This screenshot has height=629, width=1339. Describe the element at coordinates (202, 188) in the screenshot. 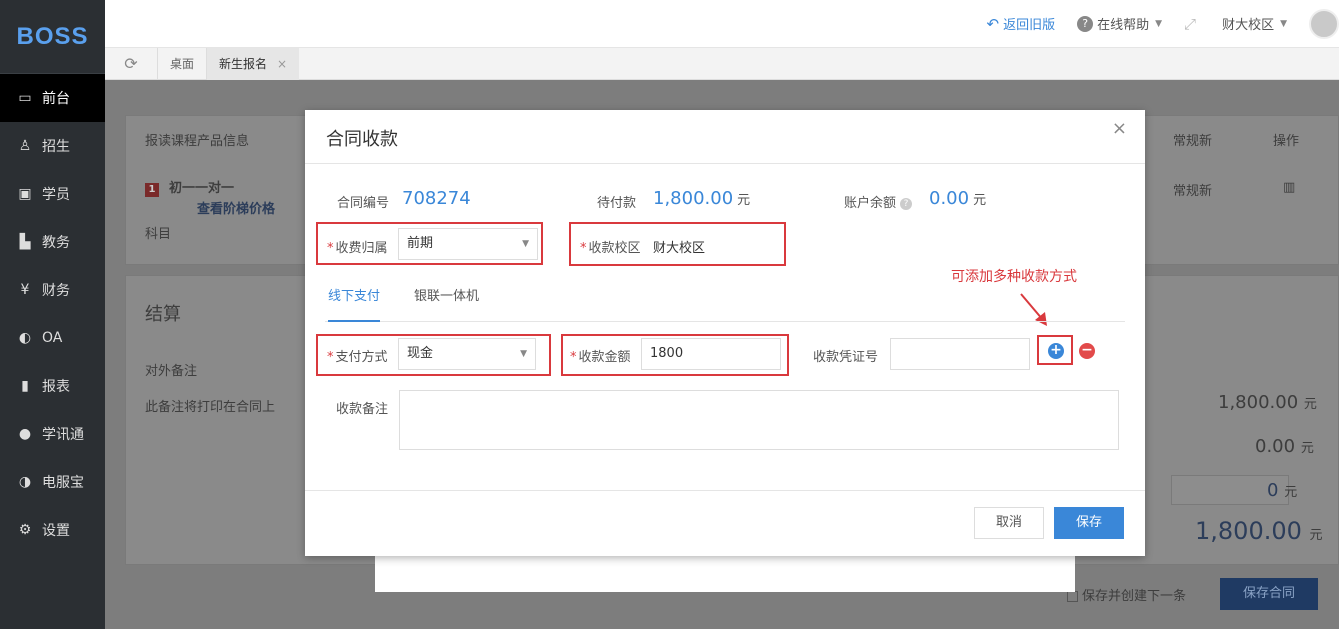

I see `course-name-text: 初一一对一` at that location.